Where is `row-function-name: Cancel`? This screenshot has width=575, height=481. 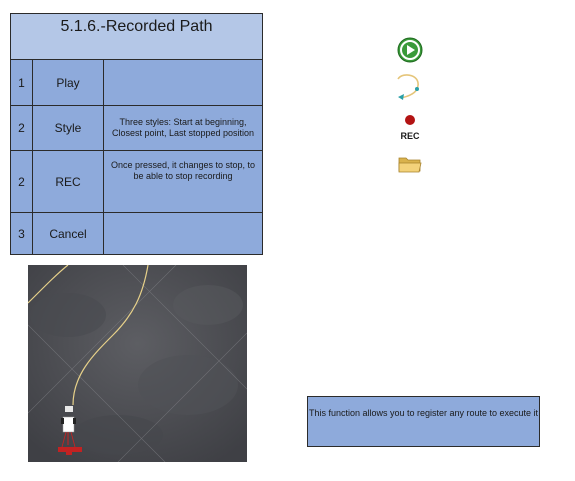
row-function-name: Cancel is located at coordinates (68, 233).